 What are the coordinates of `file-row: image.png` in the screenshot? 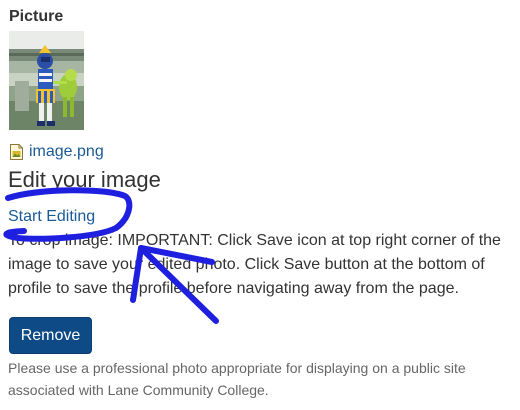 It's located at (57, 152).